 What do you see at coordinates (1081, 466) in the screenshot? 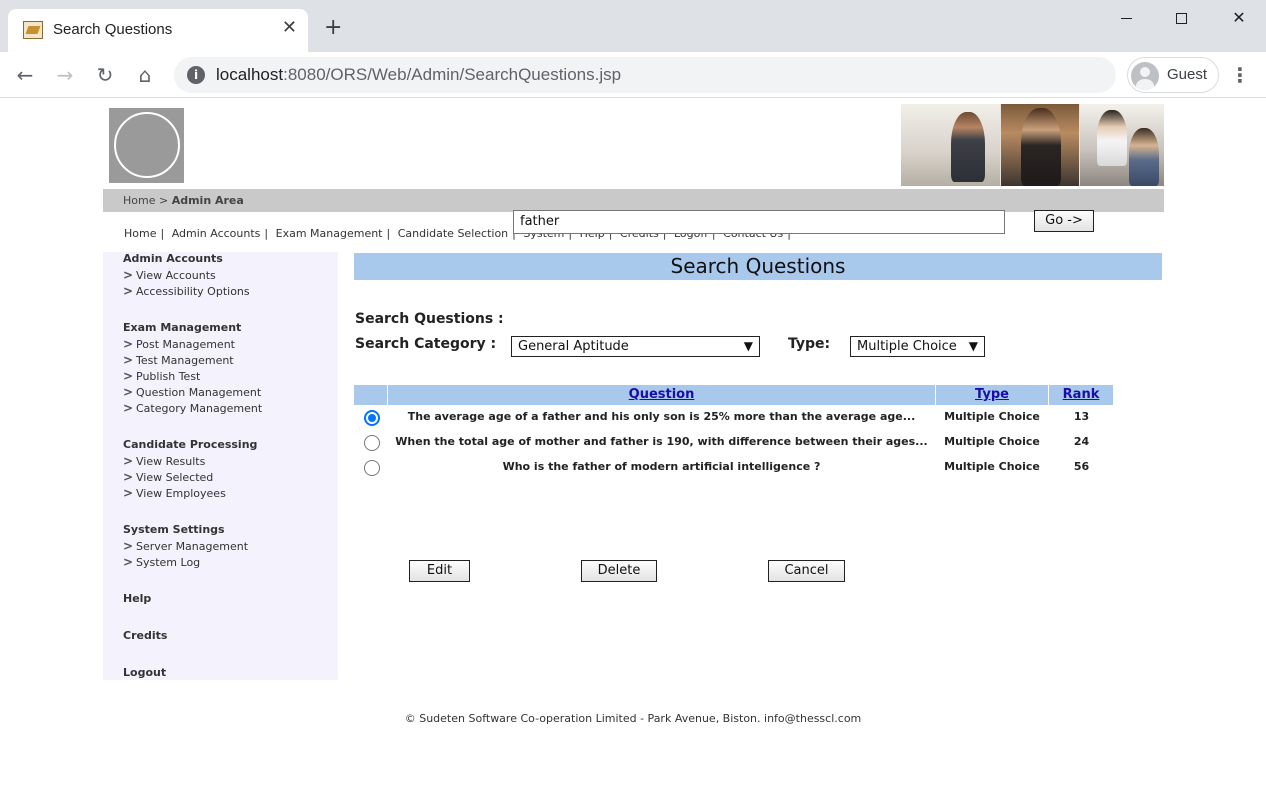
I see `rank-cell: 56` at bounding box center [1081, 466].